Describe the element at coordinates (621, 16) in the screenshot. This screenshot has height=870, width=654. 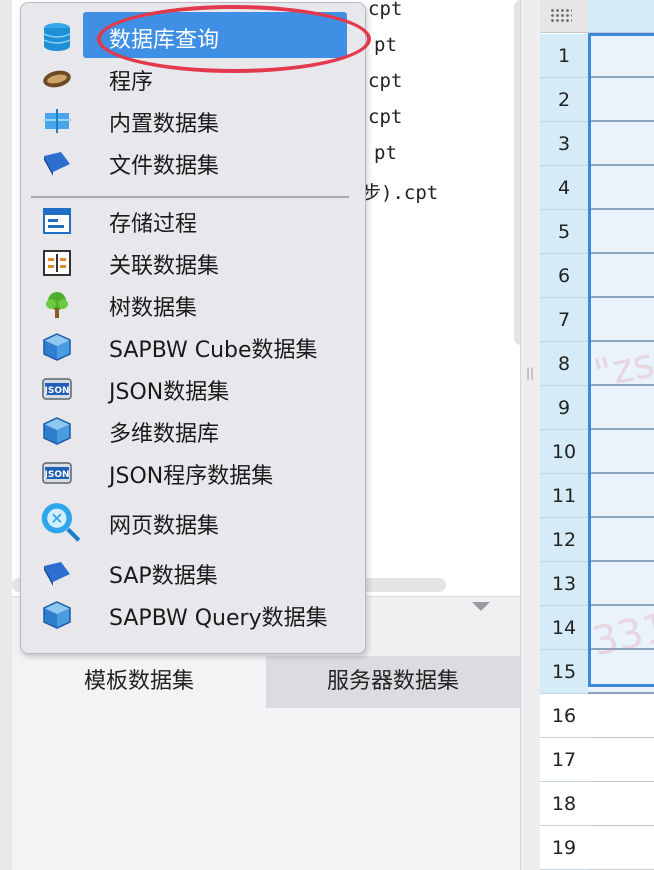
I see `column-header-a` at that location.